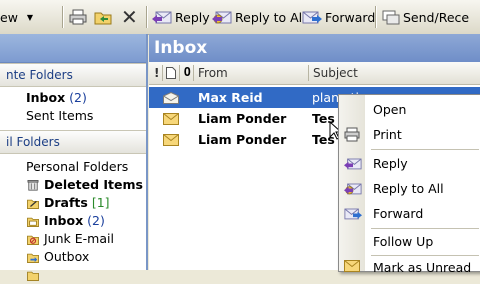 The image size is (480, 284). I want to click on folder-junk-email: Junk E-mail, so click(70, 239).